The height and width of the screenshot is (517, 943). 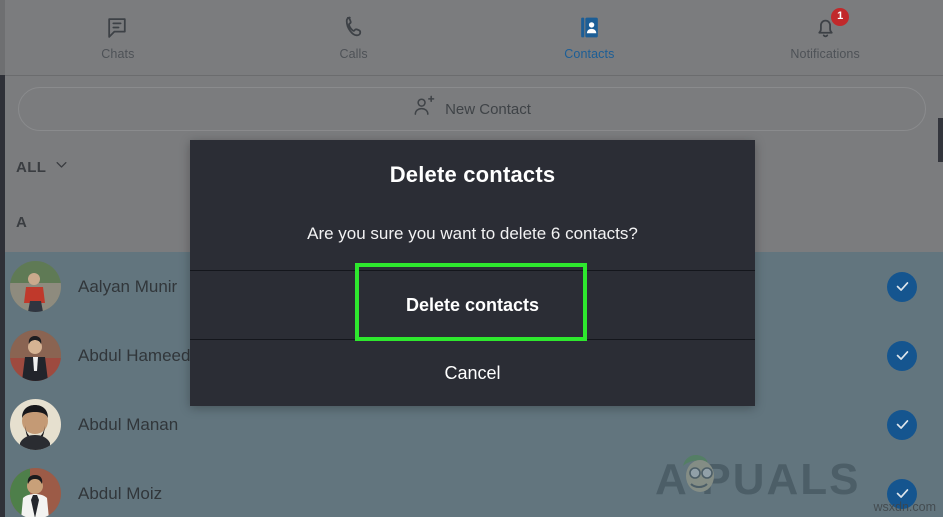 I want to click on tab-chats: Chats, so click(x=118, y=37).